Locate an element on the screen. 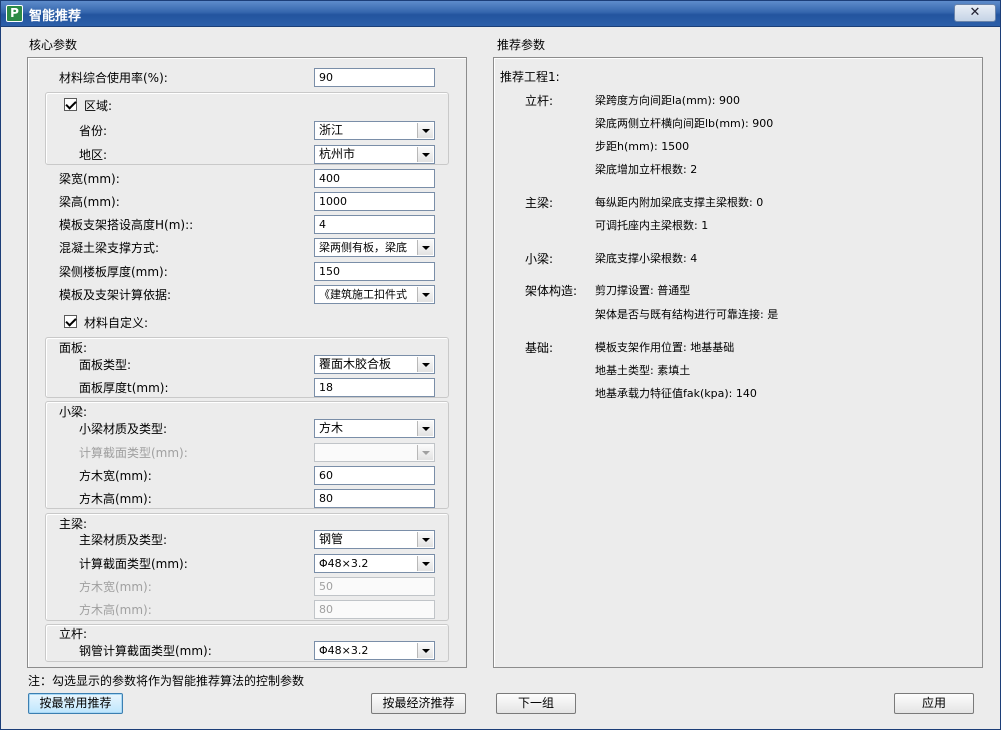 Image resolution: width=1001 pixels, height=730 pixels. rec-foundation-item: 地基土类型: 素填土 is located at coordinates (643, 370).